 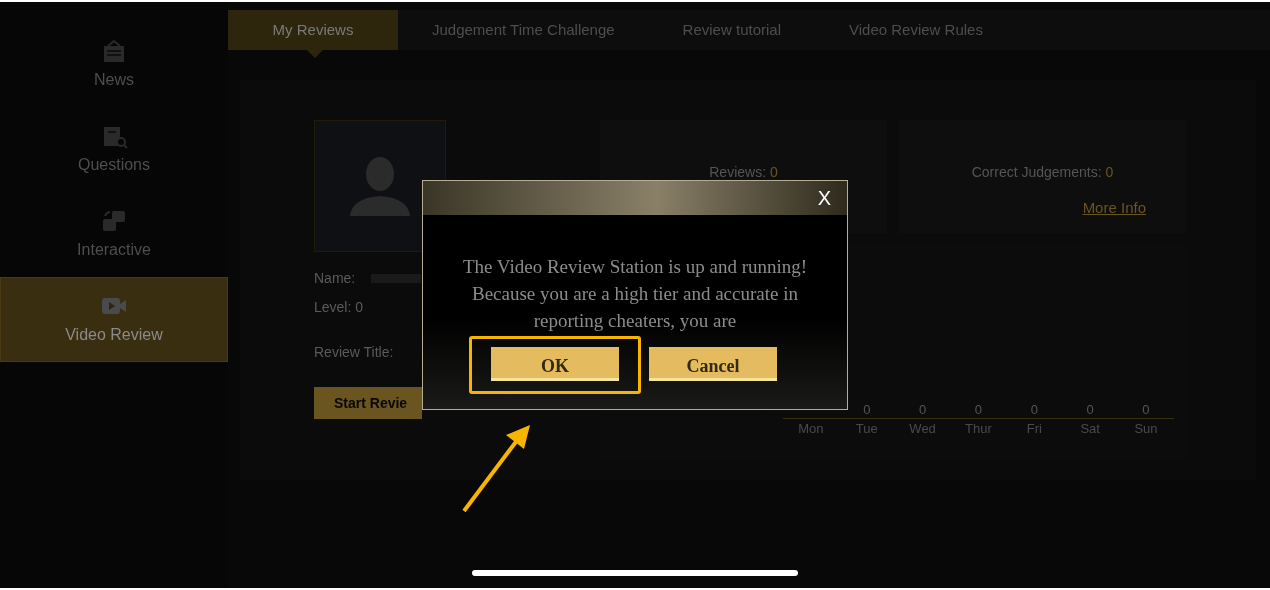 What do you see at coordinates (368, 403) in the screenshot?
I see `start-review-button: Start Revie` at bounding box center [368, 403].